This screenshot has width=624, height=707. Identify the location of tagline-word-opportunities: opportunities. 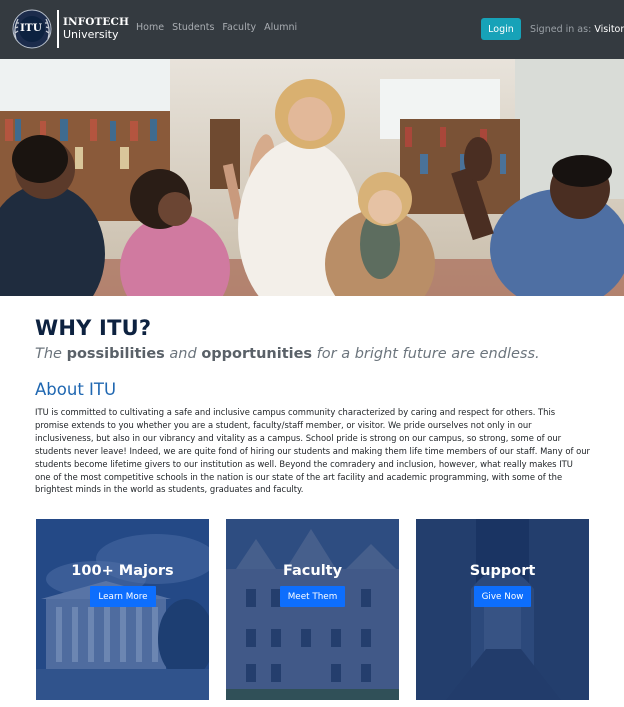
(257, 354).